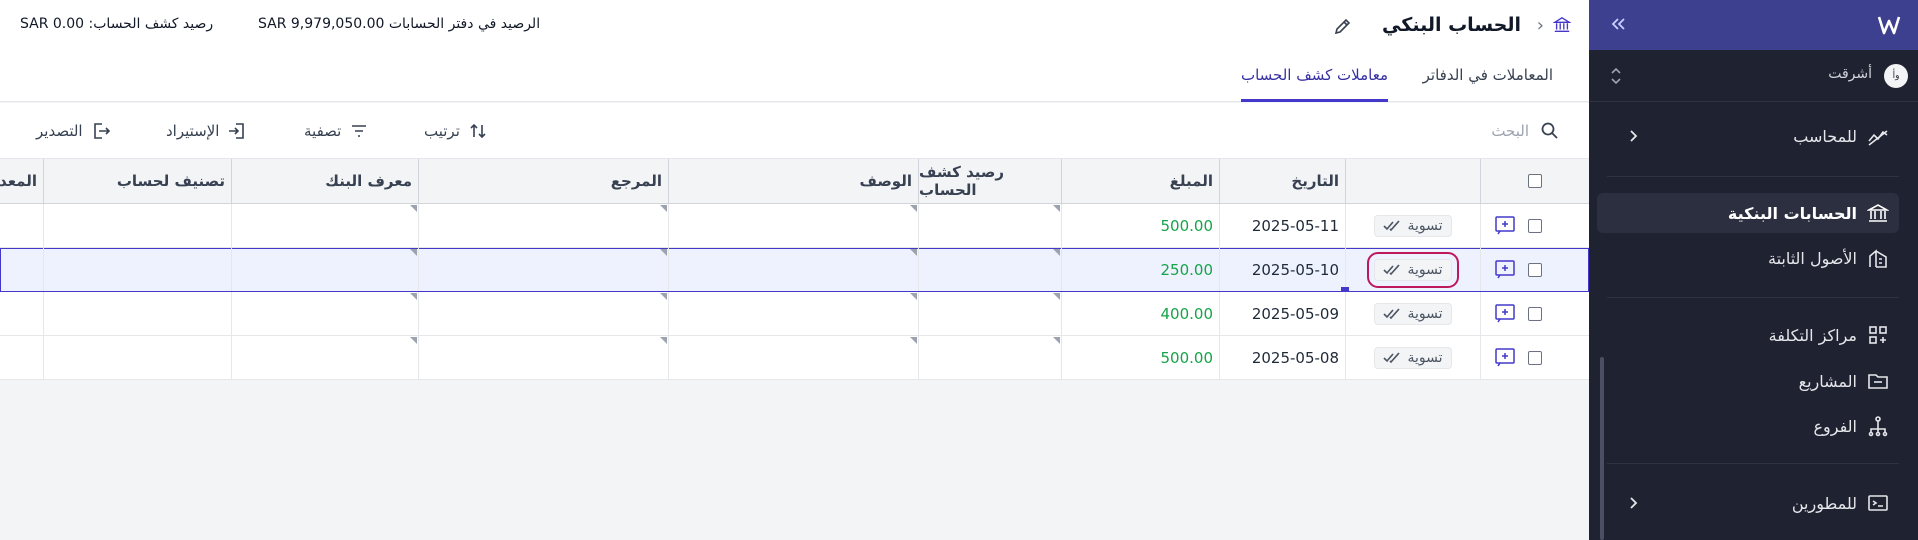  I want to click on sort-button: ترتيب, so click(456, 131).